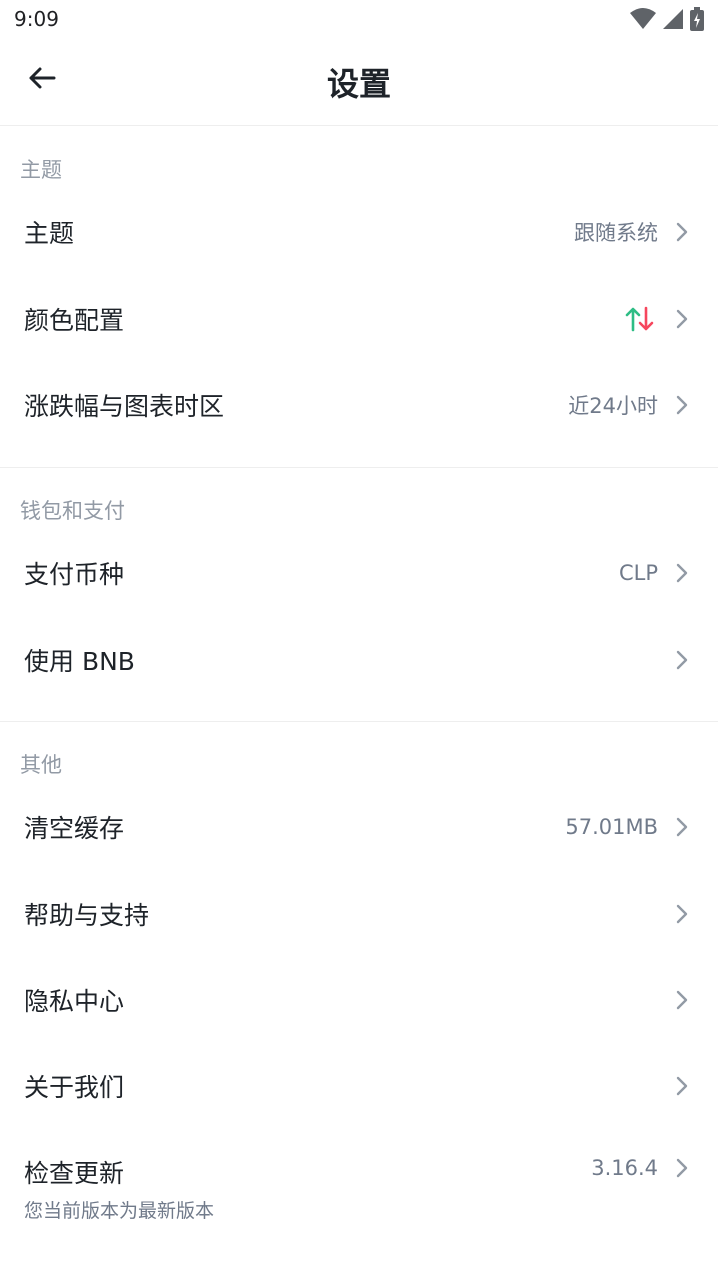 Image resolution: width=718 pixels, height=1280 pixels. I want to click on setting-row-clear-cache: 清空缓存 57.01MB, so click(359, 827).